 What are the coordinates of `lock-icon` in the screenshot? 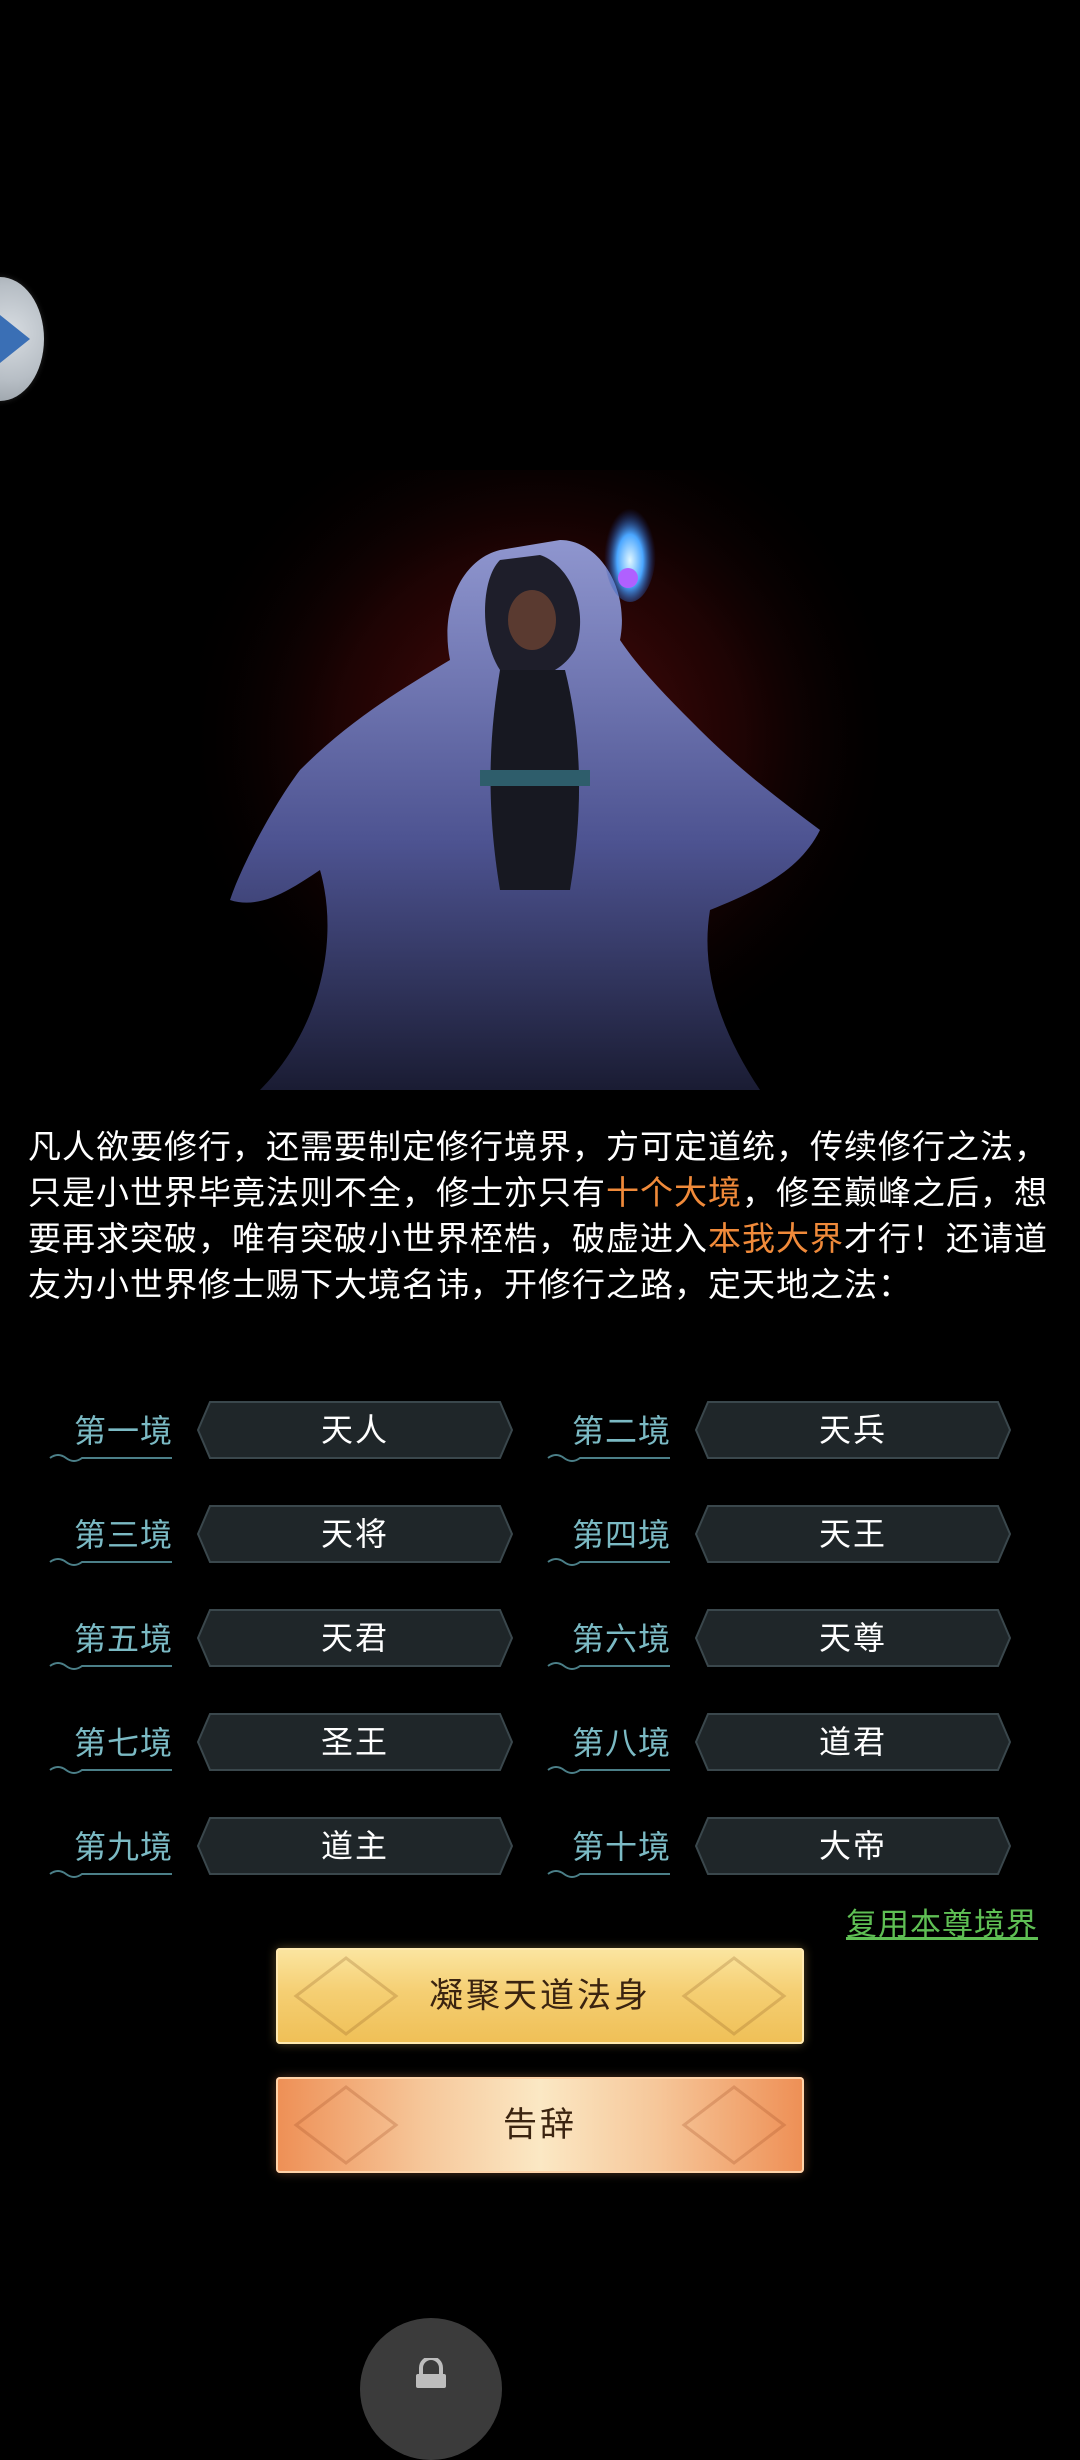 It's located at (431, 2373).